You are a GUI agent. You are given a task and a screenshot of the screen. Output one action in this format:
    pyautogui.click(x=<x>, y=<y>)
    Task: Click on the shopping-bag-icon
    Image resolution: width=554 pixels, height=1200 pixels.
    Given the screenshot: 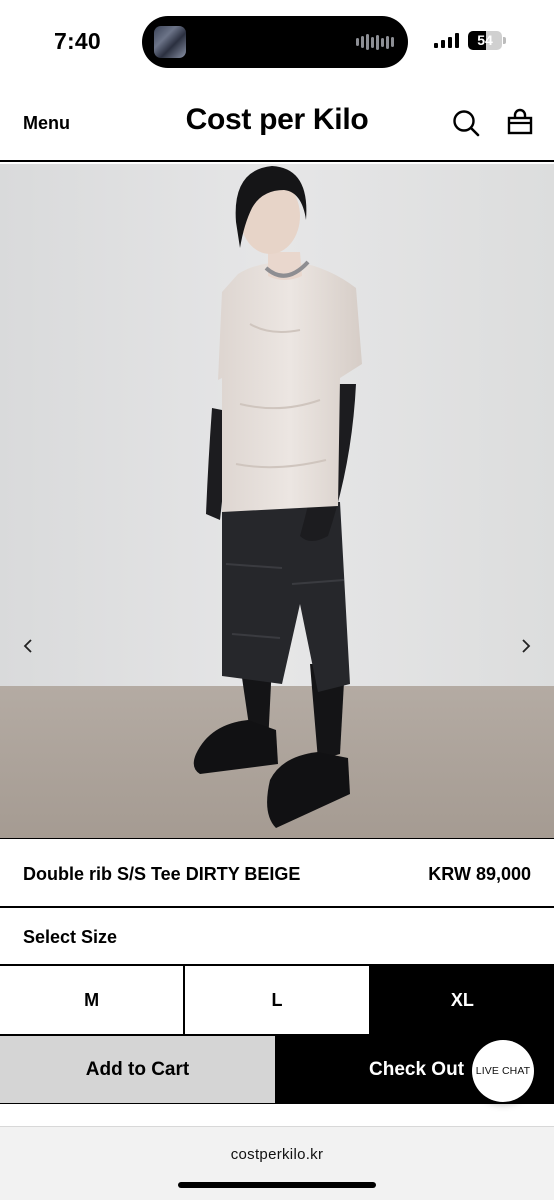 What is the action you would take?
    pyautogui.click(x=520, y=123)
    